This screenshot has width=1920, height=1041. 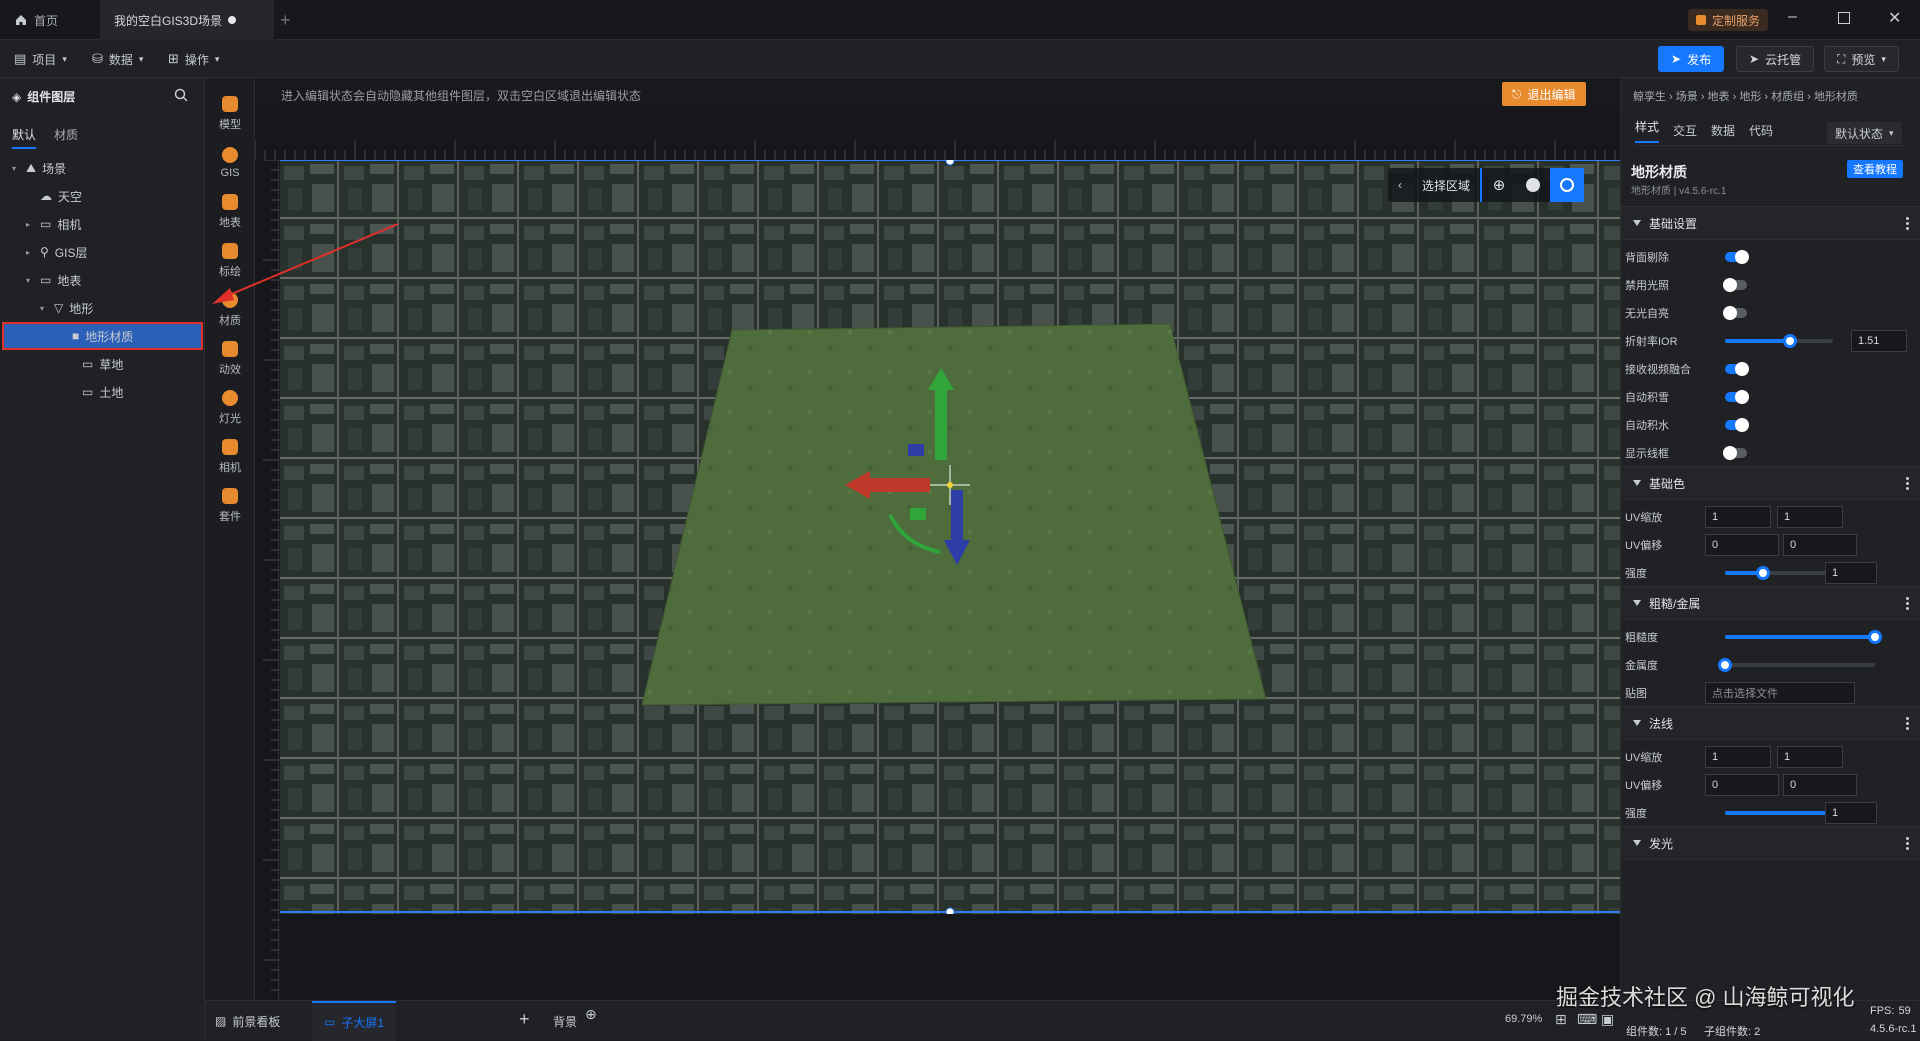 I want to click on tab-data: 数据, so click(x=1723, y=130).